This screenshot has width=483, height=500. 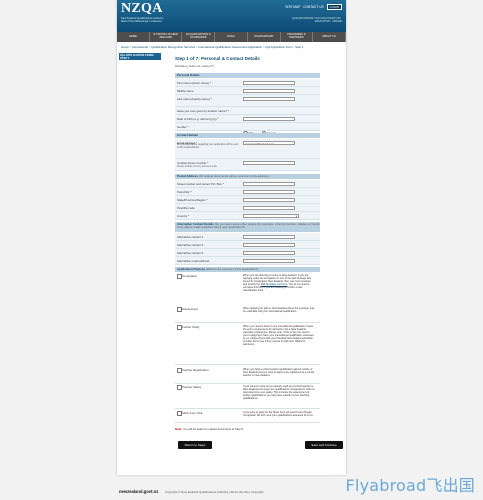 What do you see at coordinates (179, 276) in the screenshot?
I see `immigration-checkbox` at bounding box center [179, 276].